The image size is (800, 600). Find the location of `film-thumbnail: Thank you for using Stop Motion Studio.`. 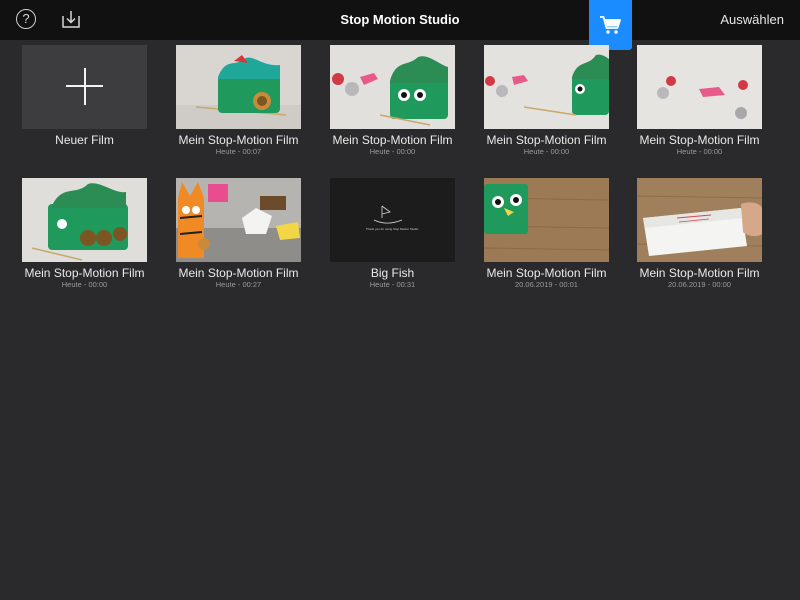

film-thumbnail: Thank you for using Stop Motion Studio. is located at coordinates (392, 220).